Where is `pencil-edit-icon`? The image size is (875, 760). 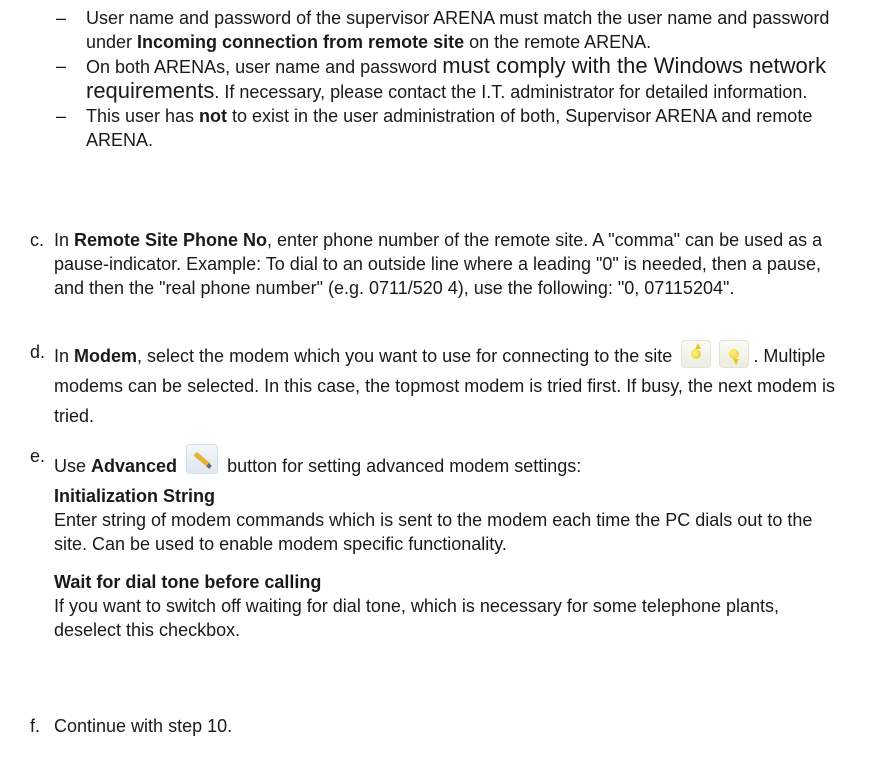
pencil-edit-icon is located at coordinates (202, 459).